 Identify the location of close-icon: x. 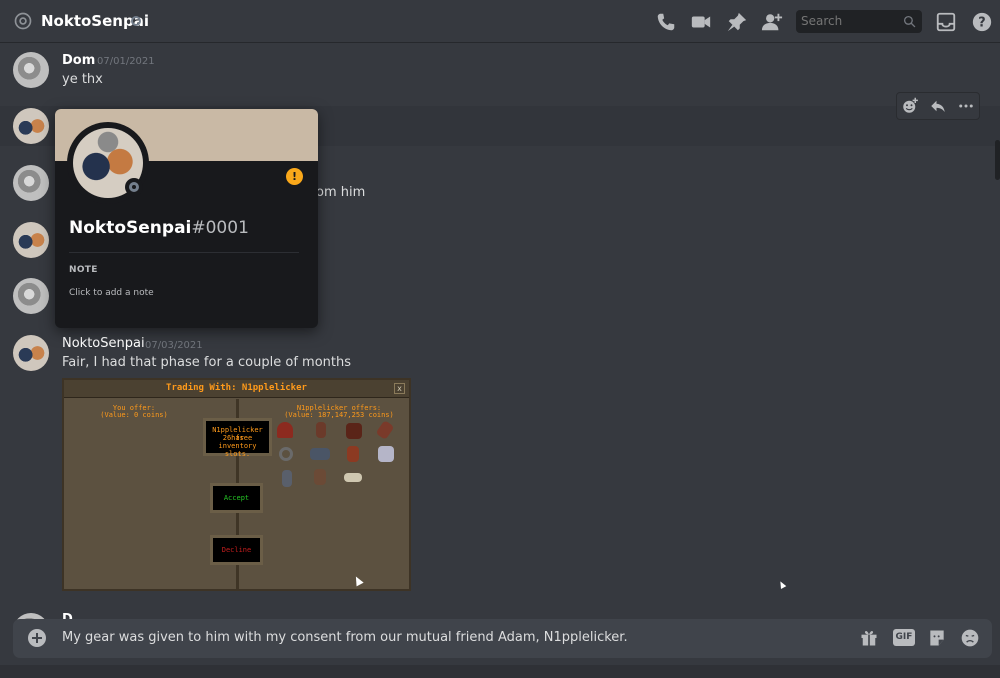
(399, 388).